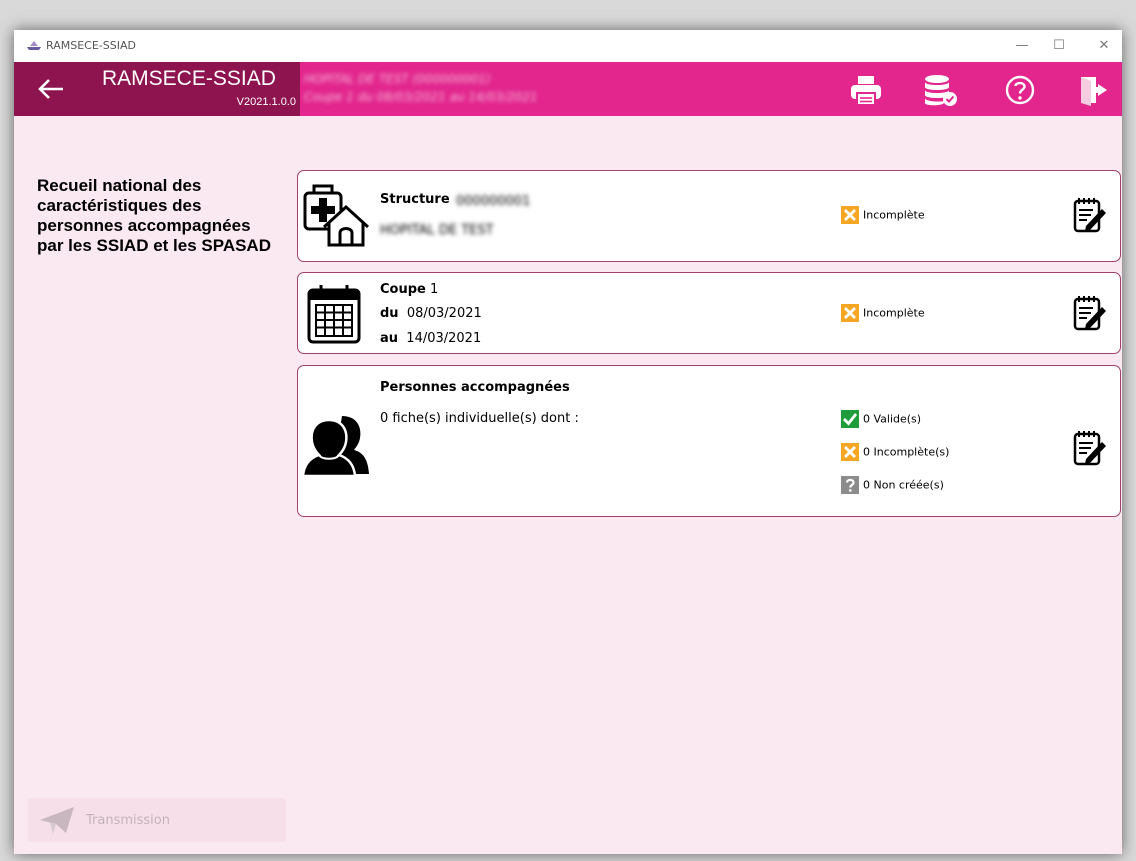 Image resolution: width=1136 pixels, height=861 pixels. What do you see at coordinates (475, 387) in the screenshot?
I see `personnes-label: Personnes accompagnées` at bounding box center [475, 387].